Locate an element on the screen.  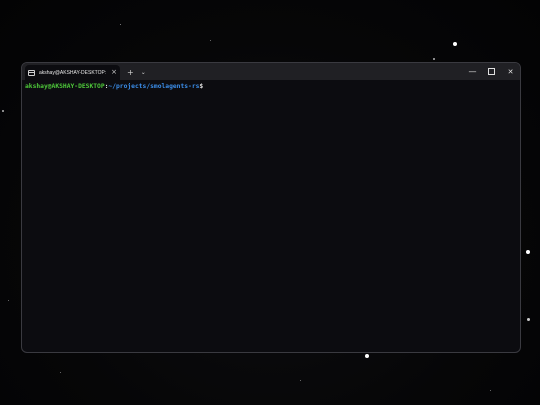
window-controls: — ✕ is located at coordinates (491, 71).